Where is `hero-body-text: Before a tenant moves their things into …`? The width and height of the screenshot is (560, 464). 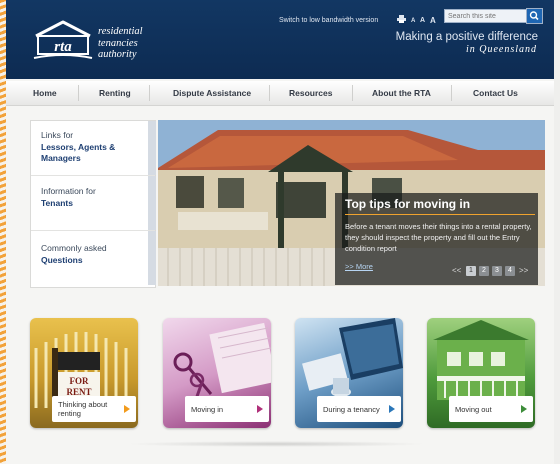 hero-body-text: Before a tenant moves their things into … is located at coordinates (438, 237).